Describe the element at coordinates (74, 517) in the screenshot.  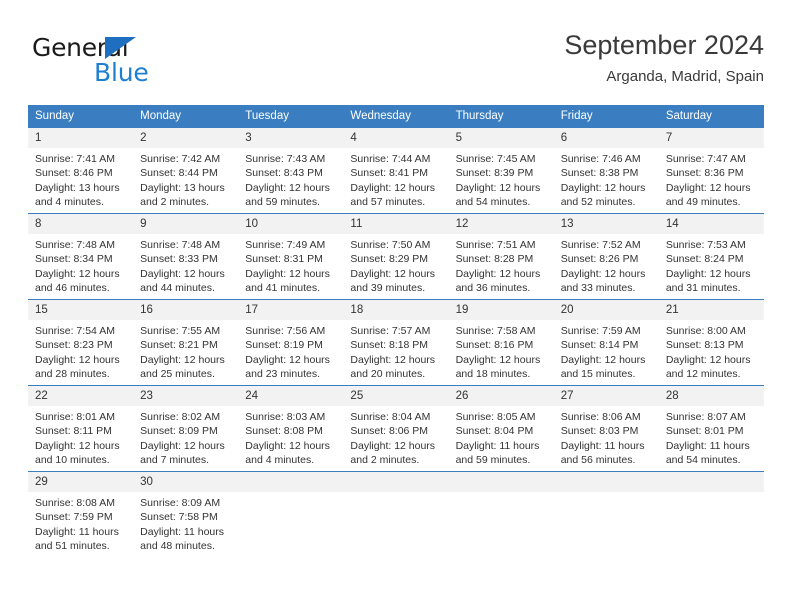
I see `sunset-text: Sunset: 7:59 PM` at that location.